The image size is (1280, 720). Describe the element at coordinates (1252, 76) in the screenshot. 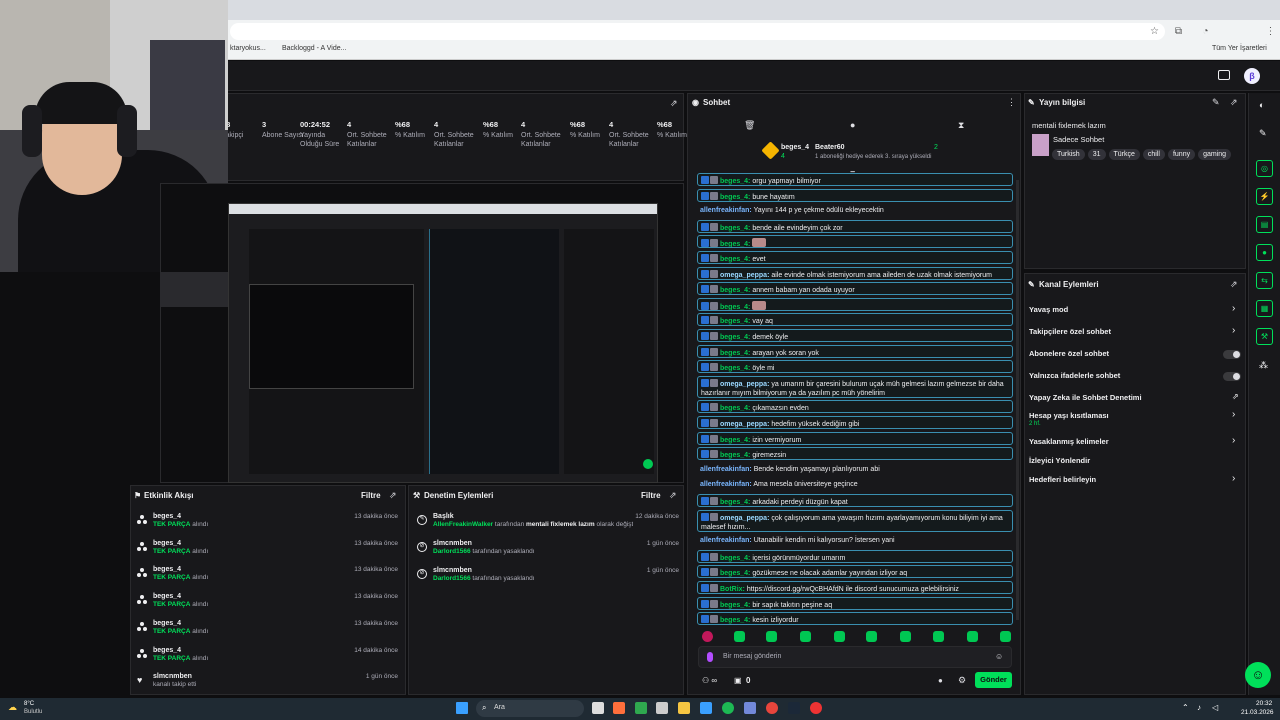

I see `avatar: β` at that location.